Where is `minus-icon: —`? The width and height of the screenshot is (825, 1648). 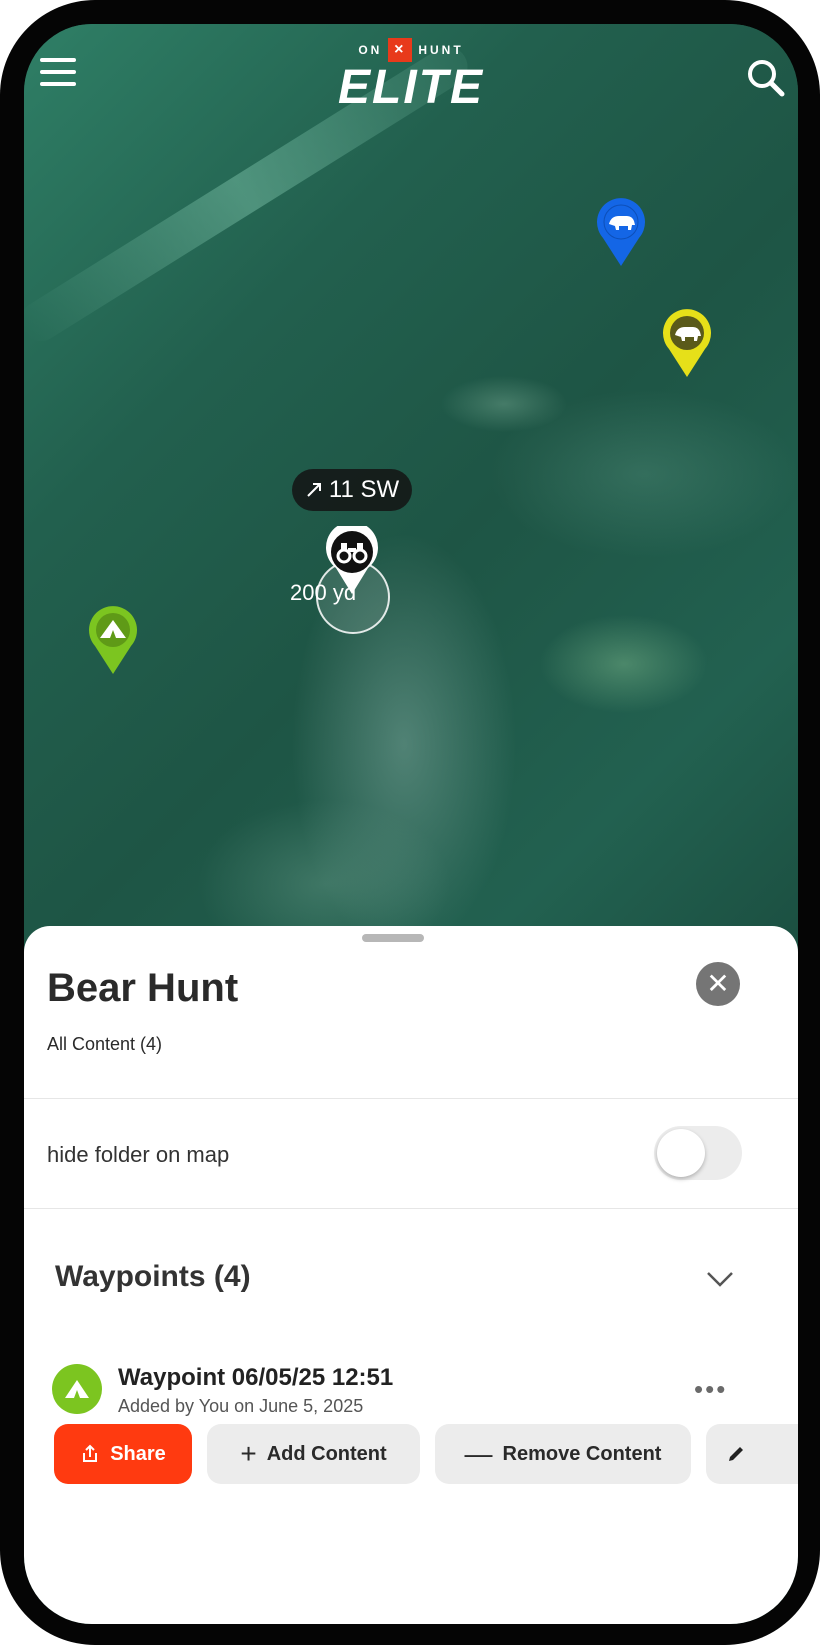
minus-icon: — is located at coordinates (478, 1453).